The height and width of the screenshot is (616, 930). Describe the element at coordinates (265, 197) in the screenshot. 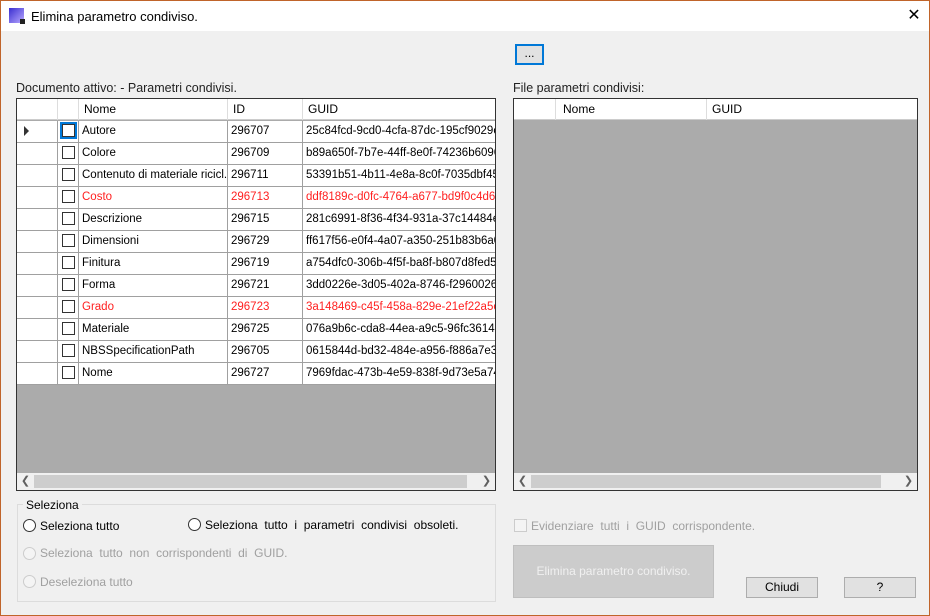

I see `cell-id: 296713` at that location.